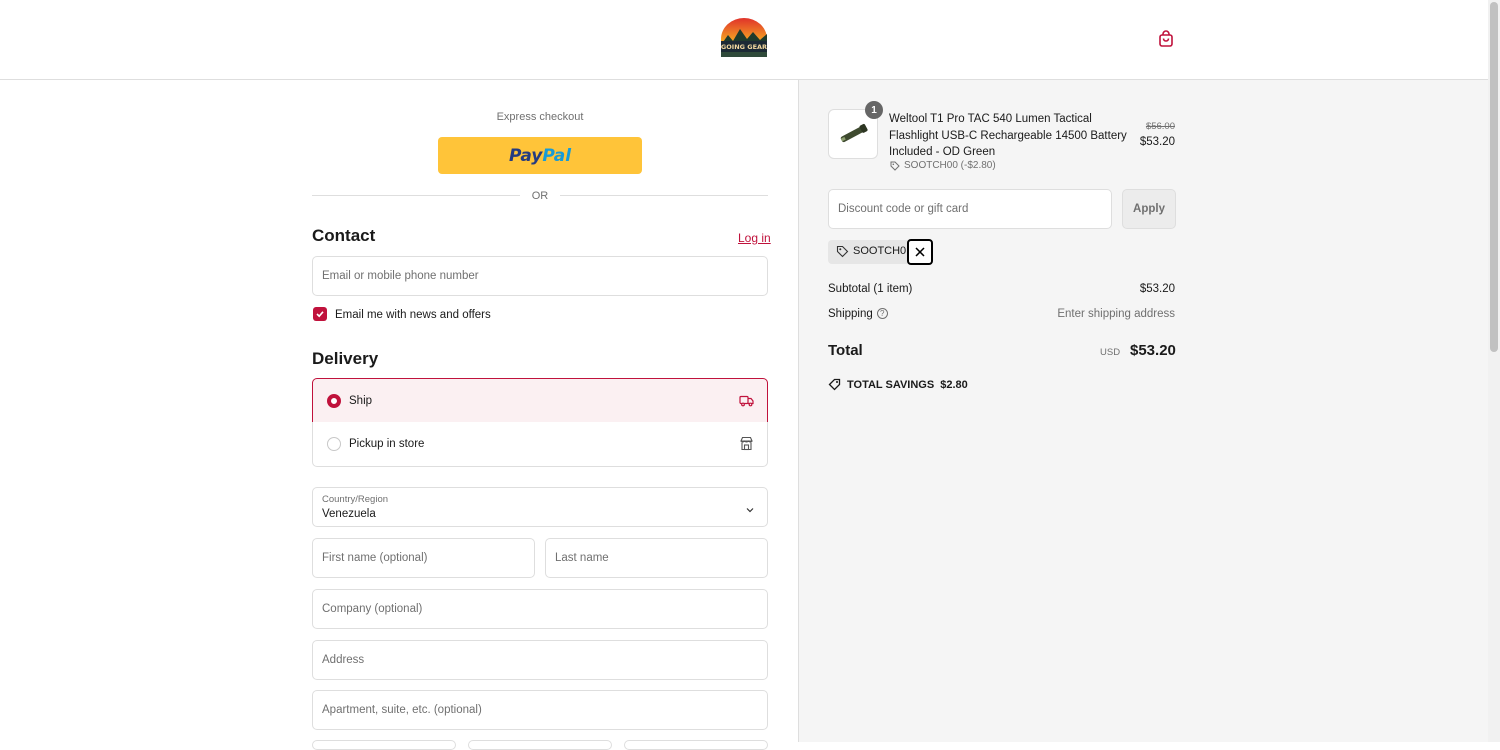  What do you see at coordinates (754, 238) in the screenshot?
I see `login-link: Log in` at bounding box center [754, 238].